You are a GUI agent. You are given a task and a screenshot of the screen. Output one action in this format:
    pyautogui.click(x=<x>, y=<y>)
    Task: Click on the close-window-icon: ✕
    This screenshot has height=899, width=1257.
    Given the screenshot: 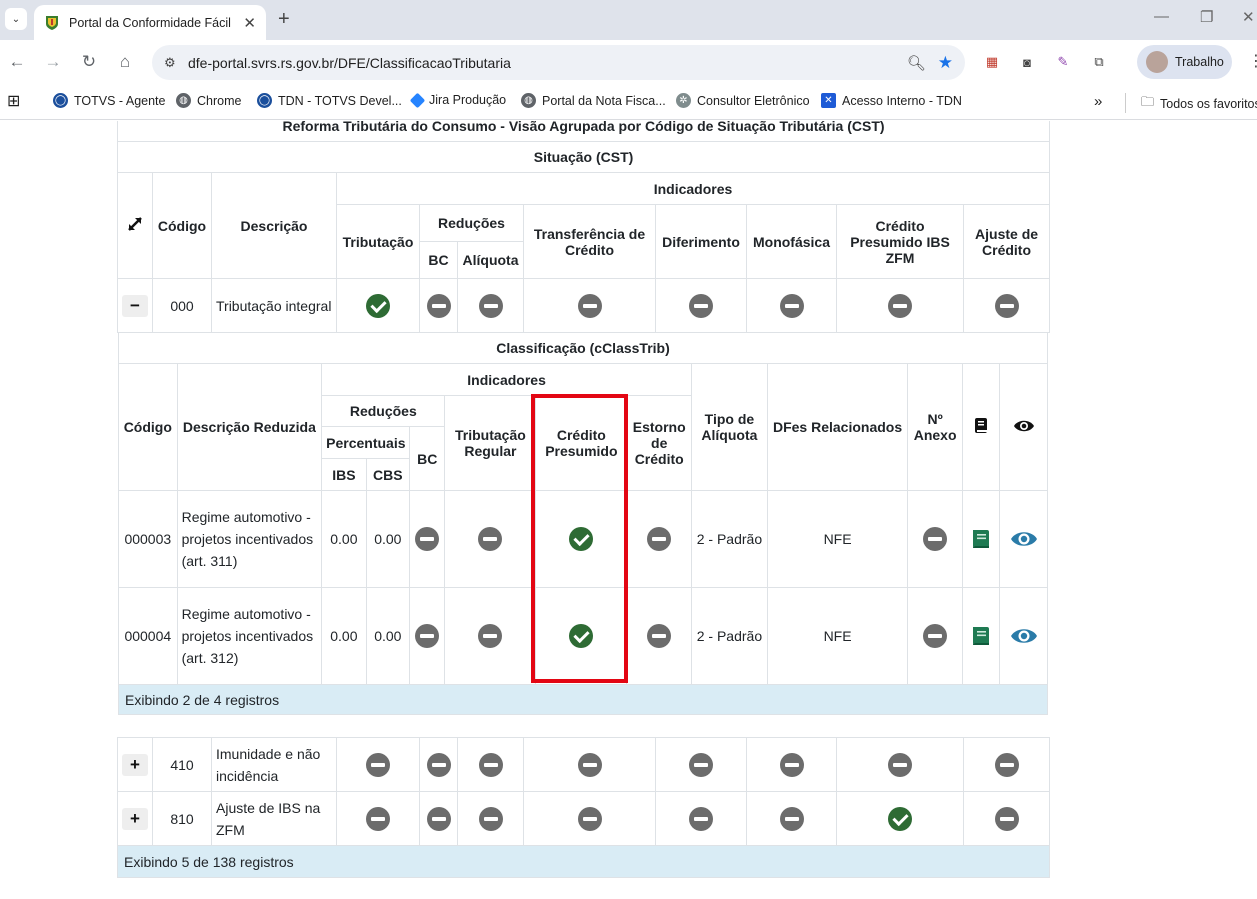 What is the action you would take?
    pyautogui.click(x=1248, y=17)
    